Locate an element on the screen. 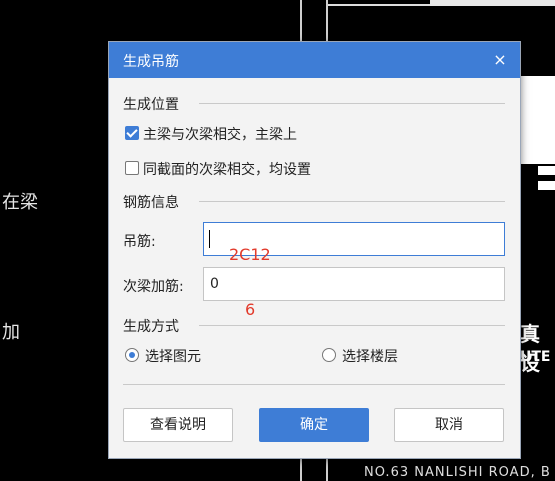 The width and height of the screenshot is (555, 481). toolbar-strip is located at coordinates (492, 3).